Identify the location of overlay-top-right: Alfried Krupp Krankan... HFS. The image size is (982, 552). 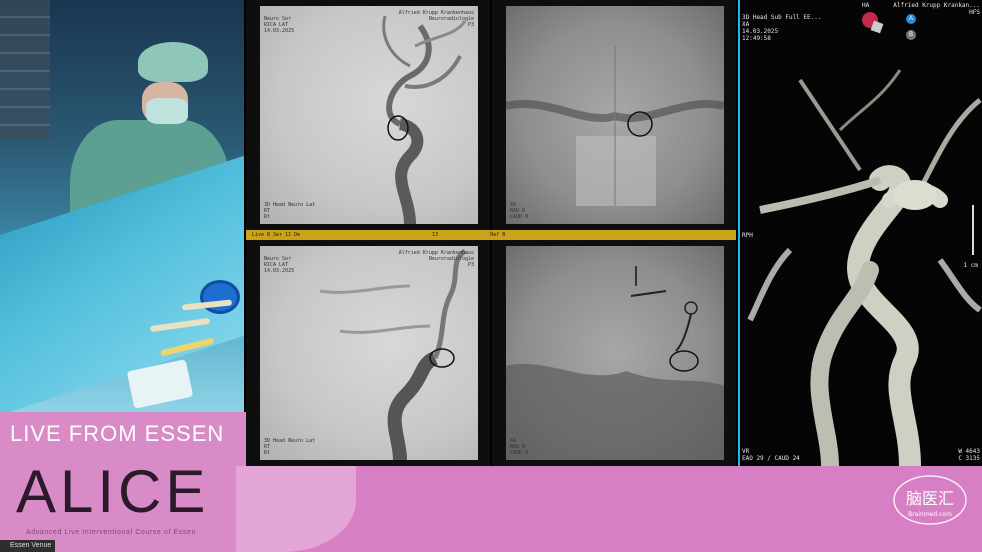
(936, 9).